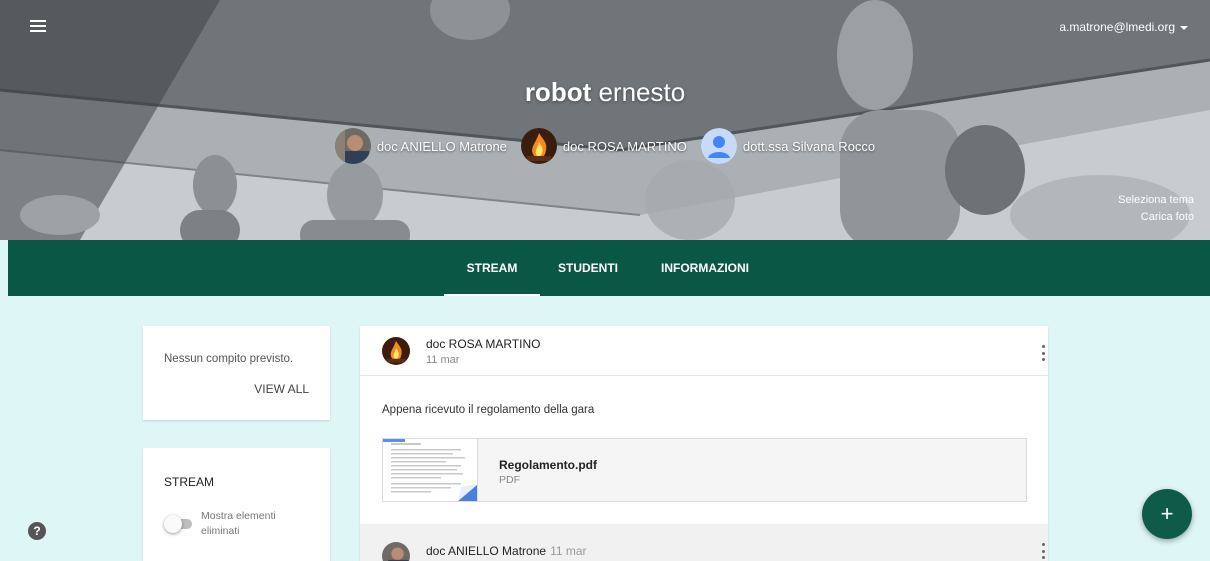 The image size is (1210, 561). Describe the element at coordinates (430, 470) in the screenshot. I see `pdf-thumbnail-icon` at that location.